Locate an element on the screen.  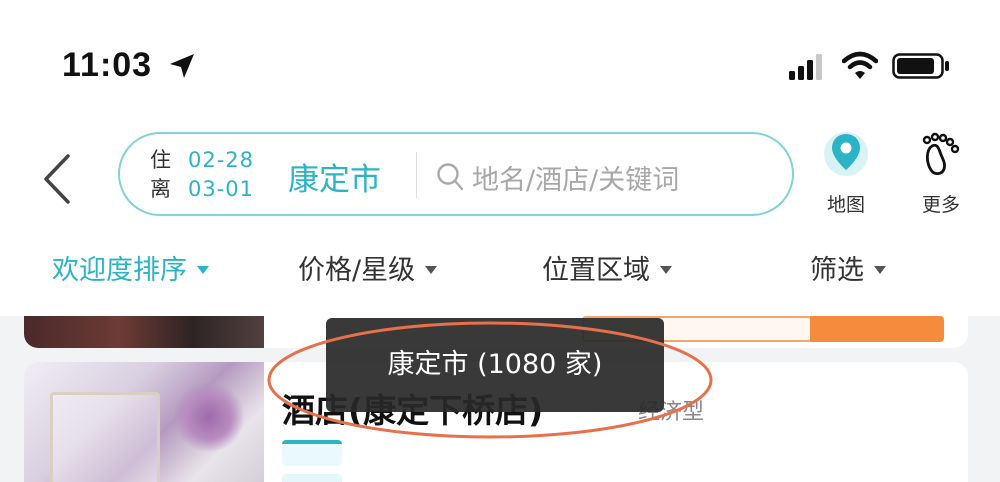
date-picker: 02-28 03-01 is located at coordinates (221, 175).